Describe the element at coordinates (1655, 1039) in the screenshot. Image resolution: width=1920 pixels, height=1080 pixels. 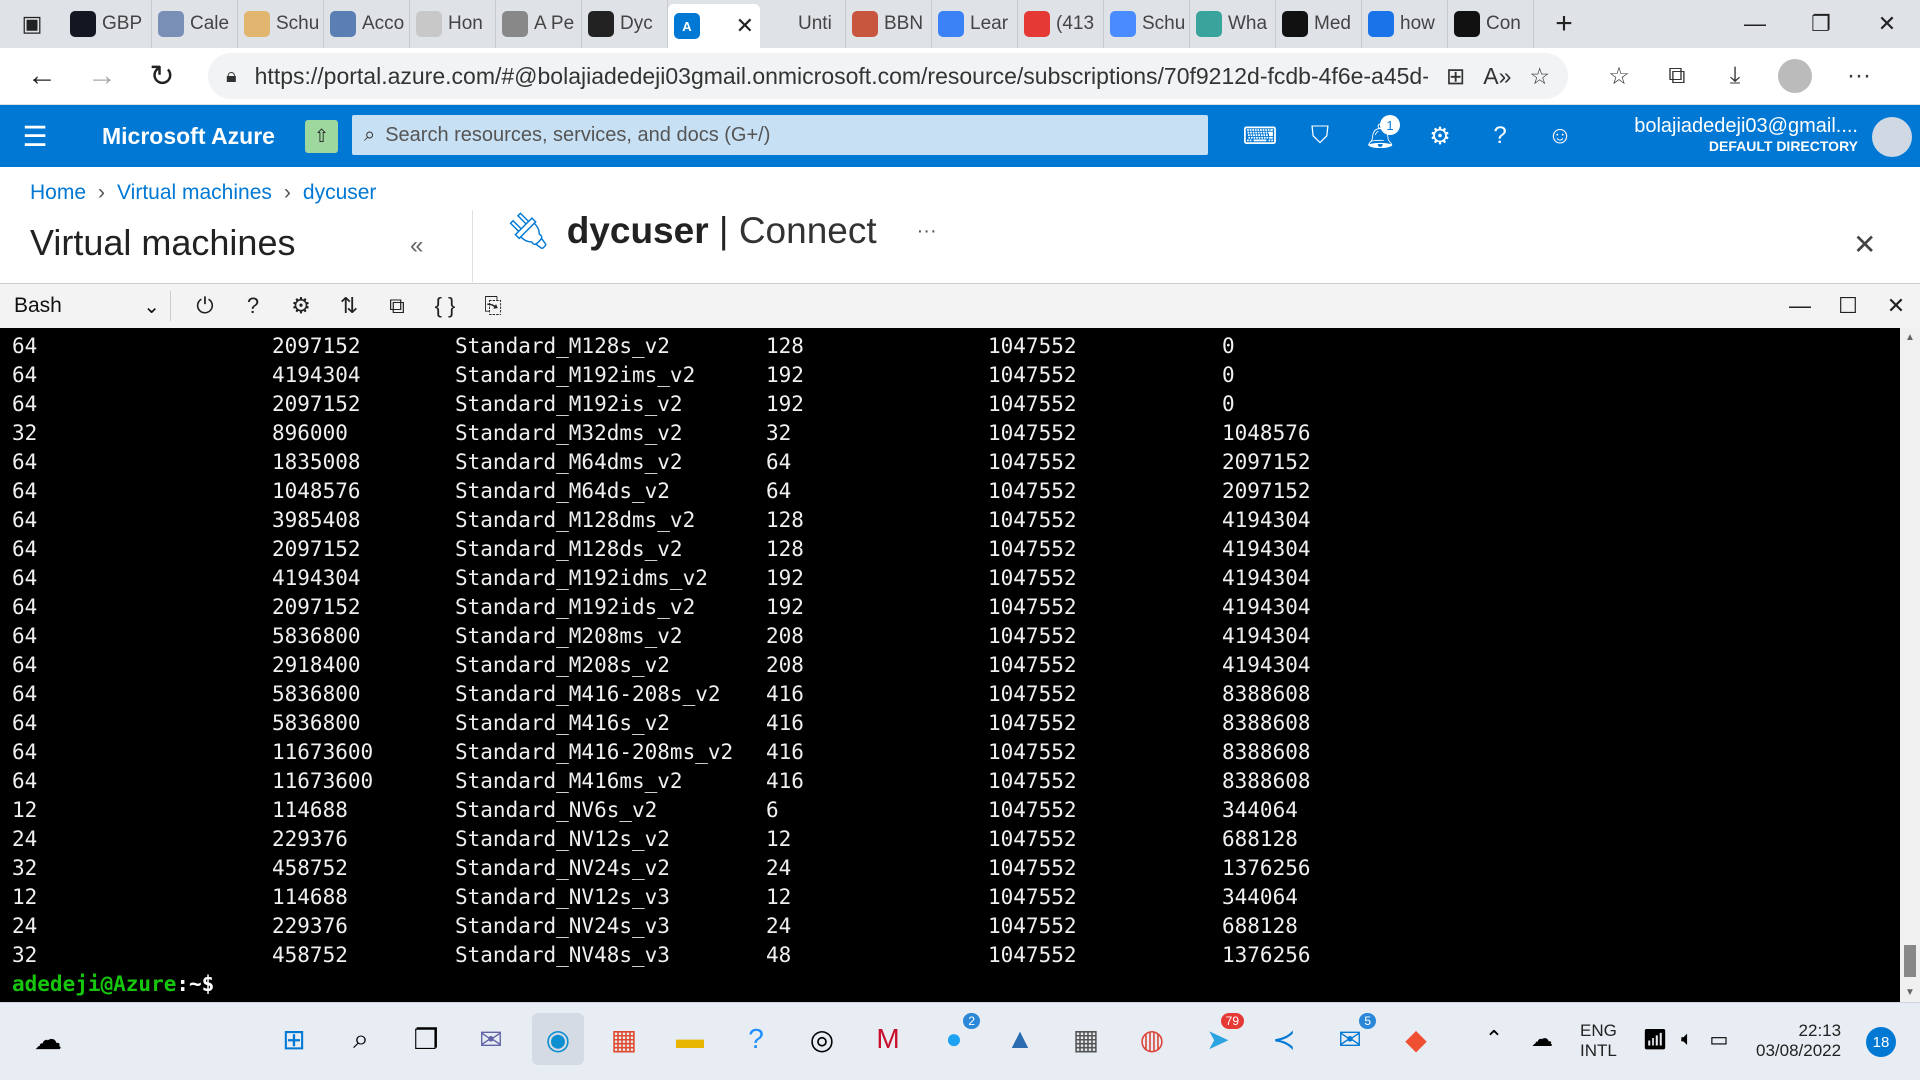
I see `wifi-icon: 📶︎` at that location.